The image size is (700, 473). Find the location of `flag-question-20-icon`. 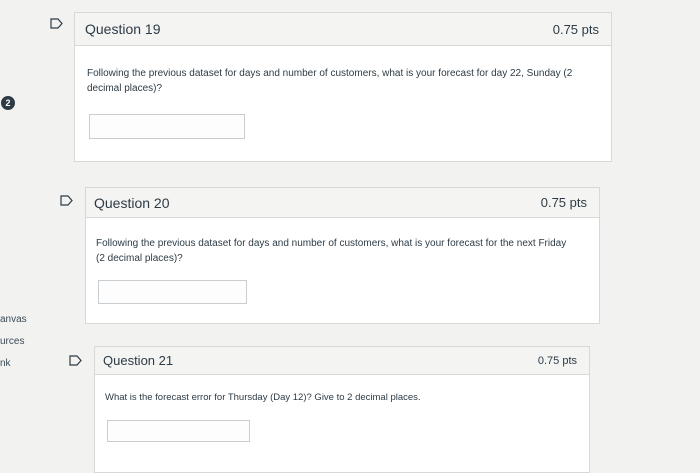

flag-question-20-icon is located at coordinates (66, 200).